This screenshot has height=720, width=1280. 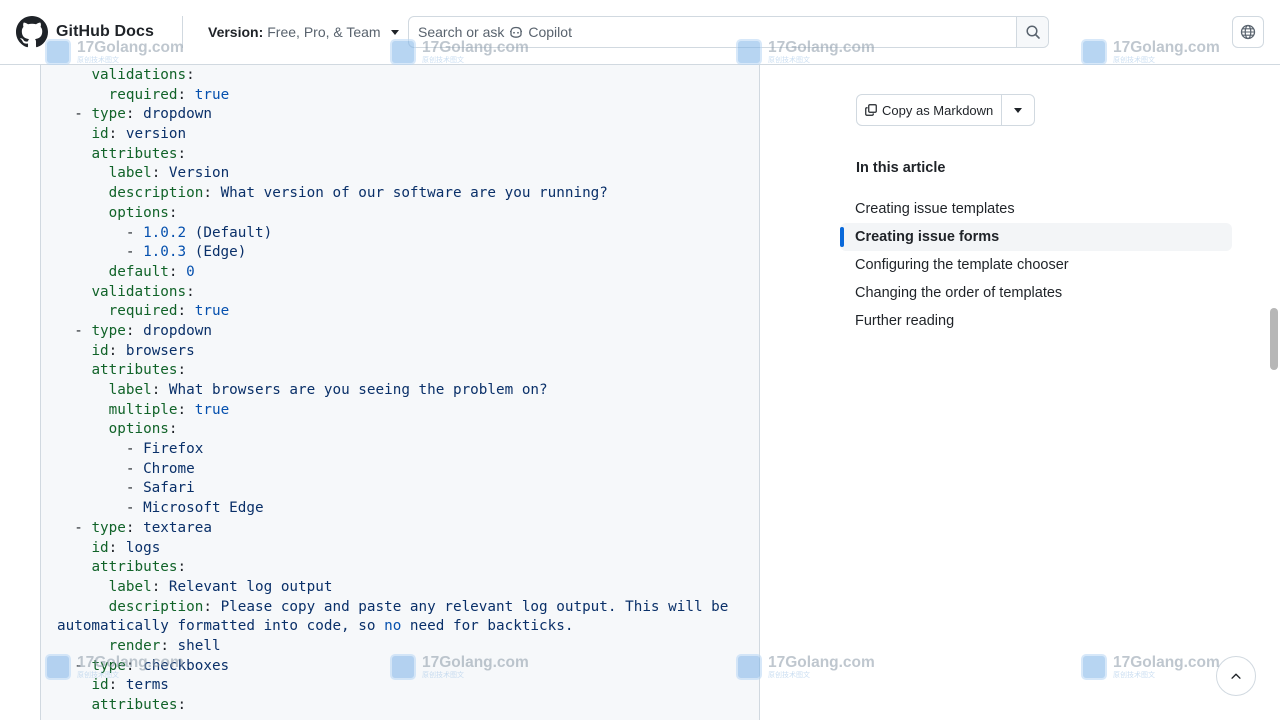 What do you see at coordinates (392, 214) in the screenshot?
I see `code-line: options:` at bounding box center [392, 214].